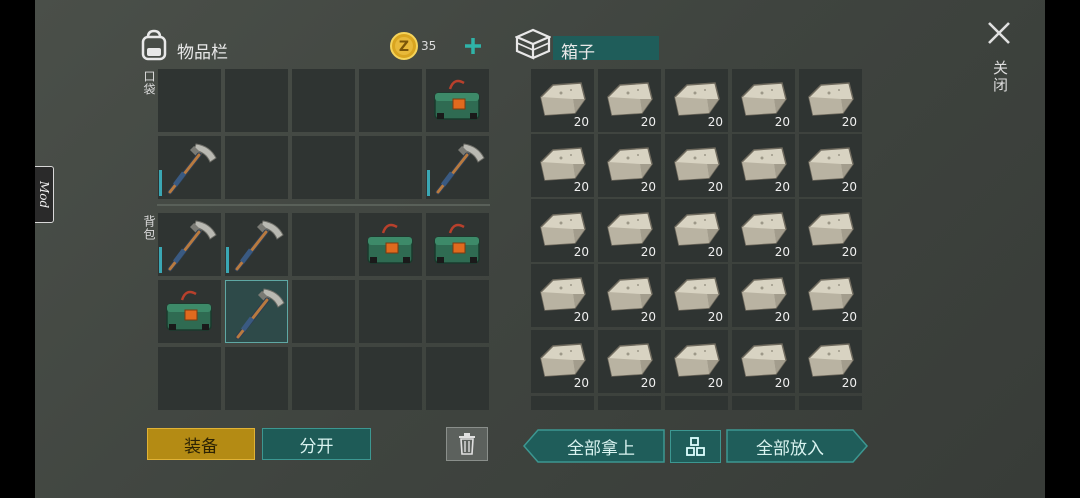  Describe the element at coordinates (1000, 77) in the screenshot. I see `close-label: 关闭` at that location.